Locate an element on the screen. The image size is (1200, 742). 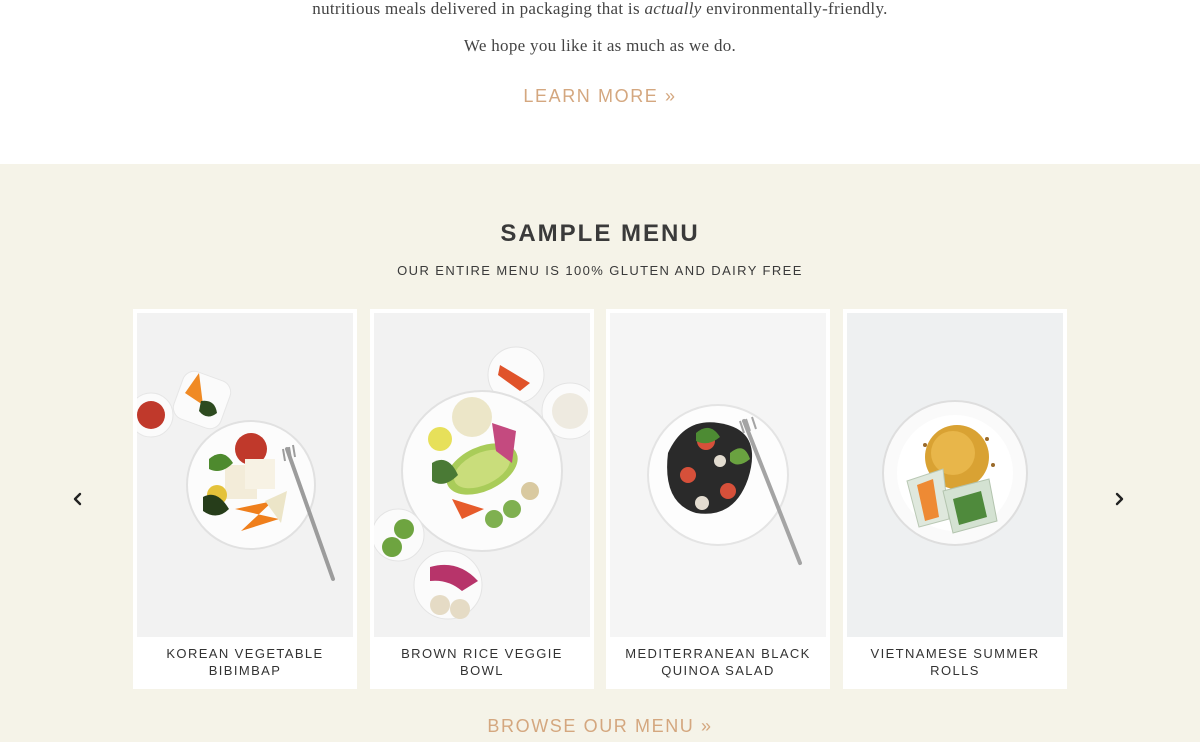
quinoa-salad-photo is located at coordinates (718, 475).